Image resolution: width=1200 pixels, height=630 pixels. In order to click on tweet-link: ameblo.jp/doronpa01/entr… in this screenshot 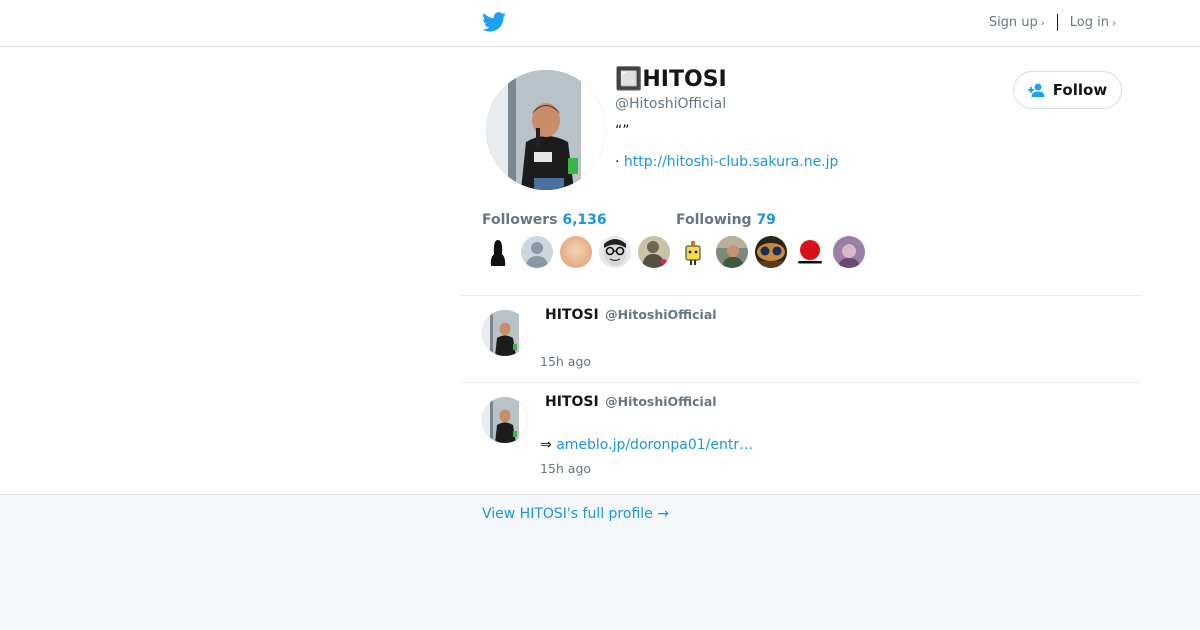, I will do `click(654, 445)`.